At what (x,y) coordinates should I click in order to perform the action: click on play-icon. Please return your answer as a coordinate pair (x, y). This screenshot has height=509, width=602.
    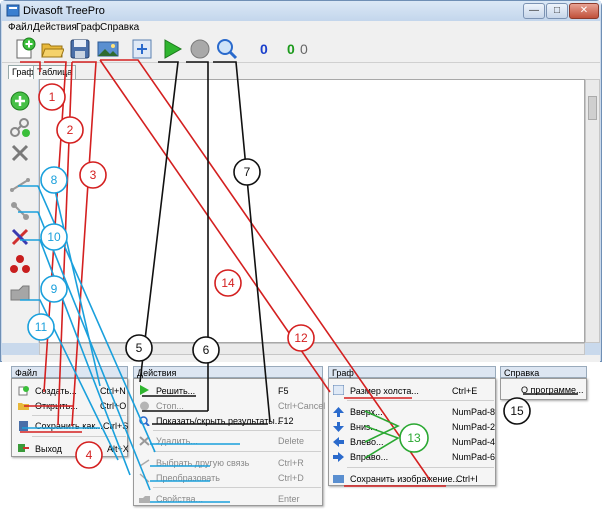
    Looking at the image, I should click on (172, 49).